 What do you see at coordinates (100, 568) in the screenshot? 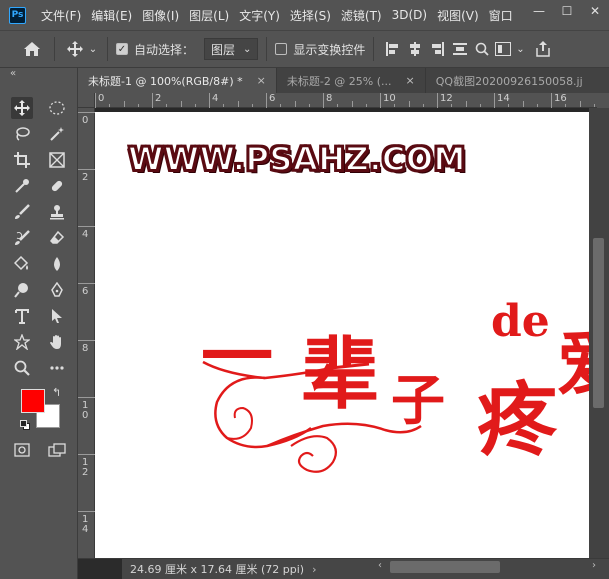
I see `zoom-field` at bounding box center [100, 568].